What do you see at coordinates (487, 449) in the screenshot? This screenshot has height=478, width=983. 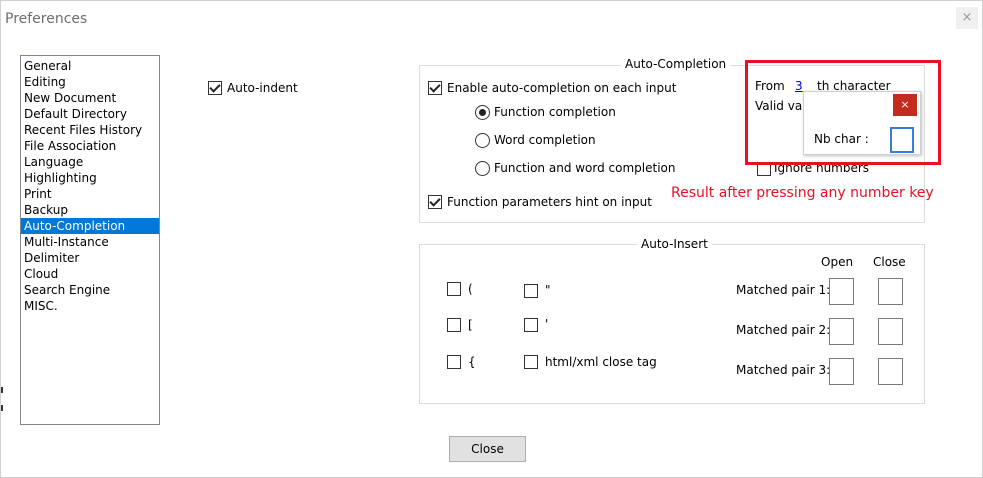 I see `close-button: Close` at bounding box center [487, 449].